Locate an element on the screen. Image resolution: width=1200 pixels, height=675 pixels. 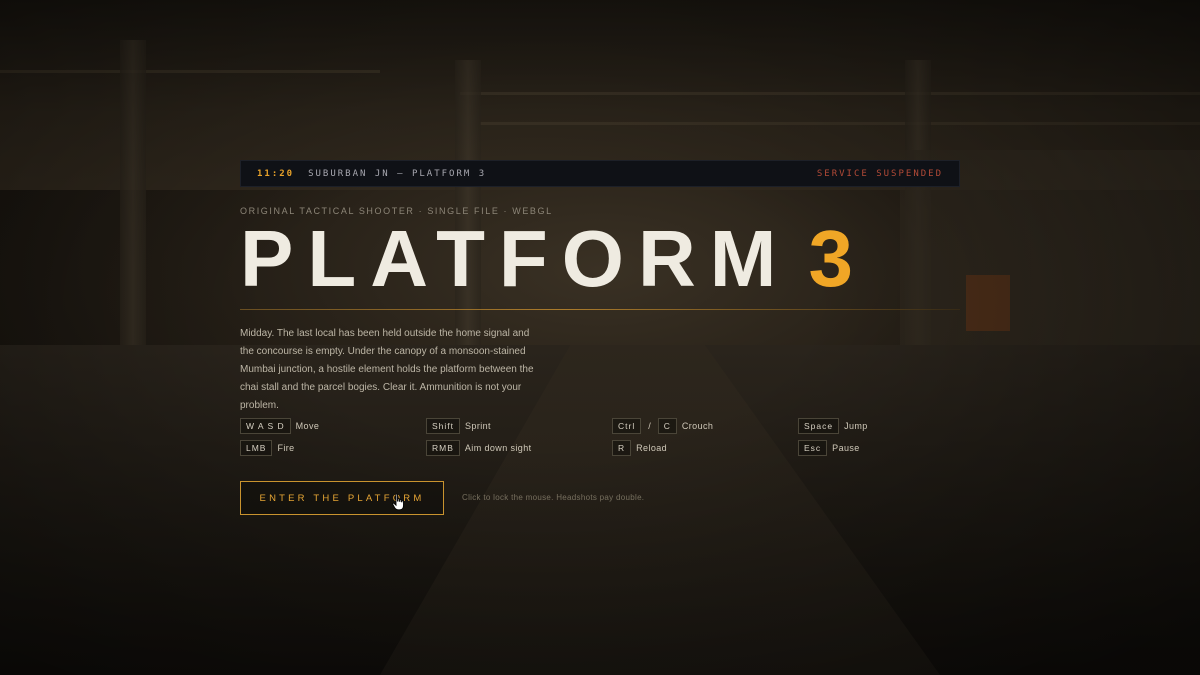
station-name: SUBURBAN JN — PLATFORM 3 is located at coordinates (397, 173).